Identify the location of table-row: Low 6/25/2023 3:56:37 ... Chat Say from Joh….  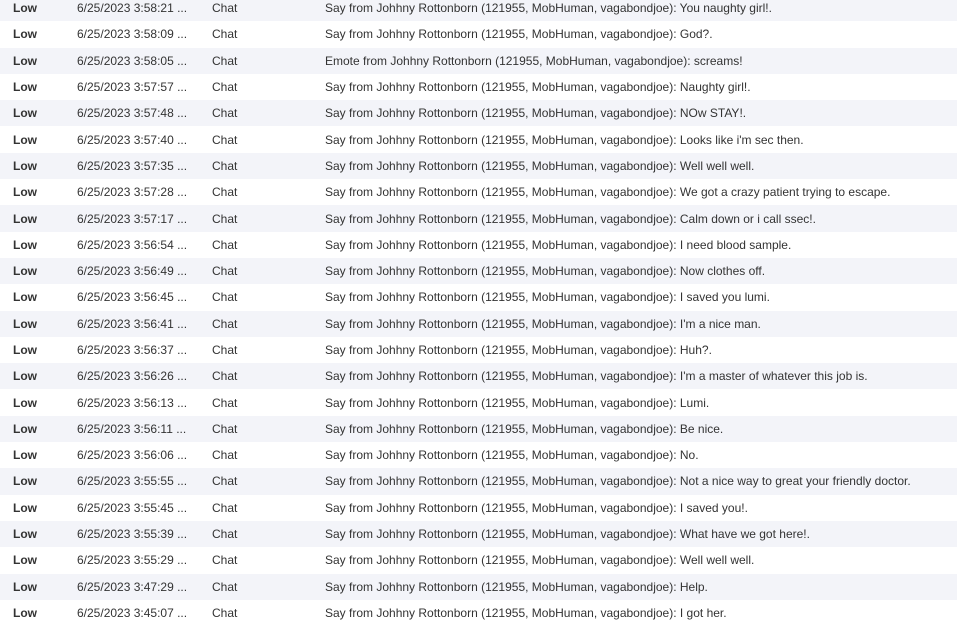
(478, 350).